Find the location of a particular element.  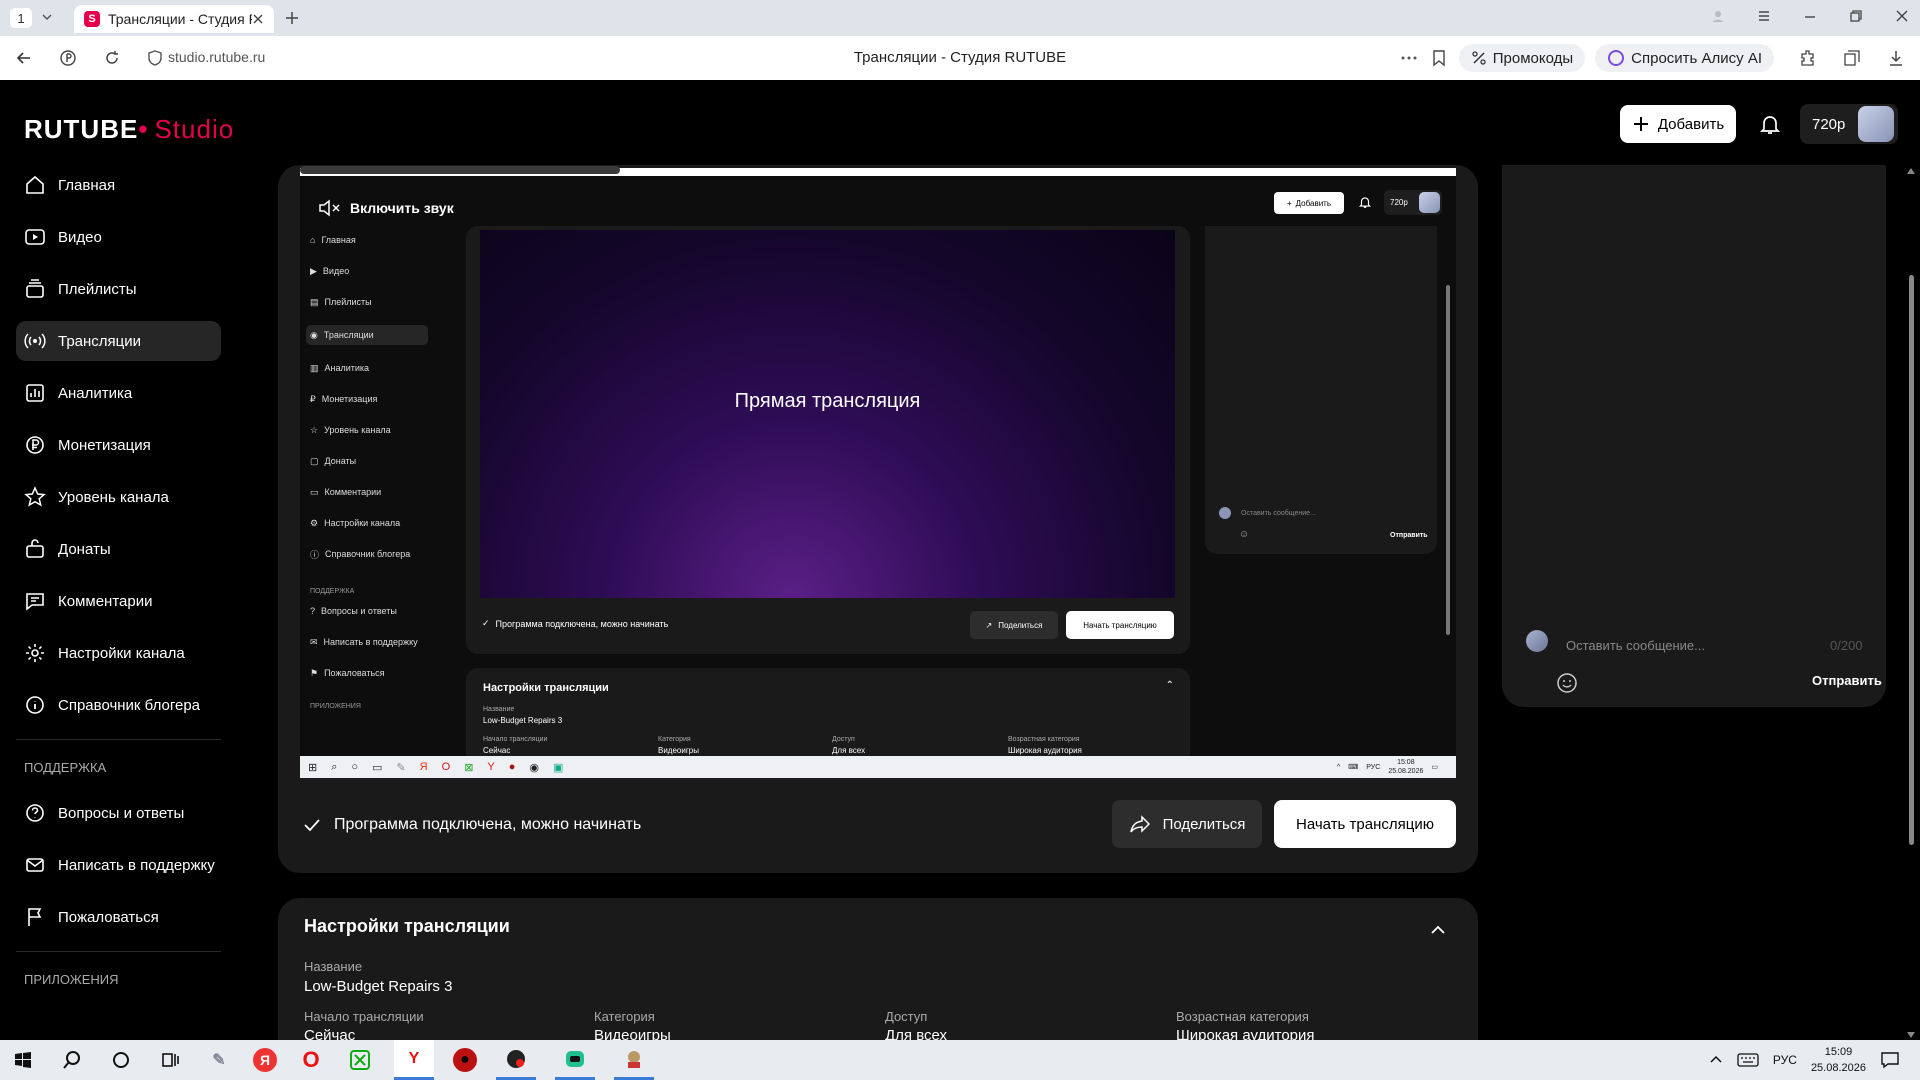

tab-counter: 1 is located at coordinates (21, 18).